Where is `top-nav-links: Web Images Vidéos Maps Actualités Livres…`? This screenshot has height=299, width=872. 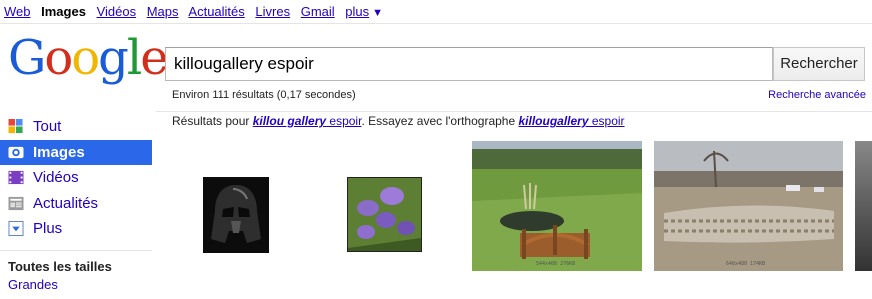
top-nav-links: Web Images Vidéos Maps Actualités Livres… is located at coordinates (193, 11).